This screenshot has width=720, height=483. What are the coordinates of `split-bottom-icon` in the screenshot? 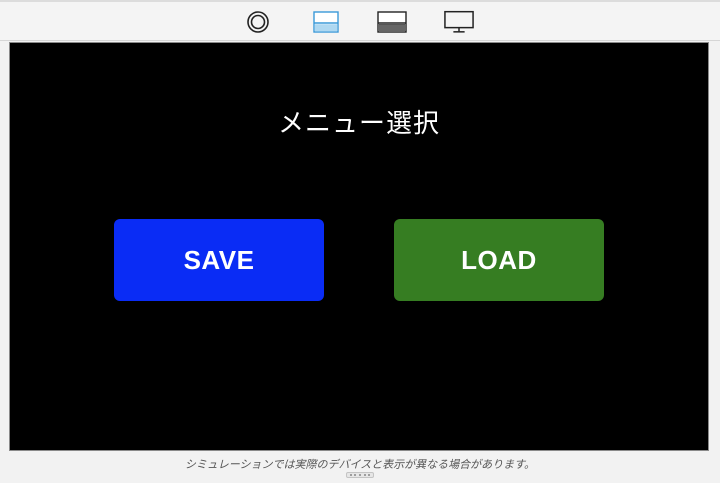 It's located at (392, 22).